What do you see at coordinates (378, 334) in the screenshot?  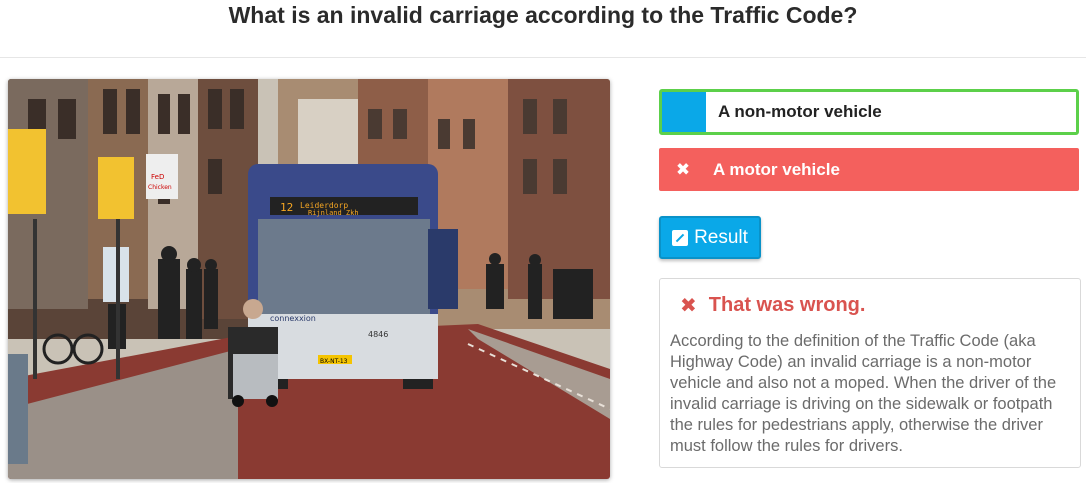 I see `svg-text: 4846` at bounding box center [378, 334].